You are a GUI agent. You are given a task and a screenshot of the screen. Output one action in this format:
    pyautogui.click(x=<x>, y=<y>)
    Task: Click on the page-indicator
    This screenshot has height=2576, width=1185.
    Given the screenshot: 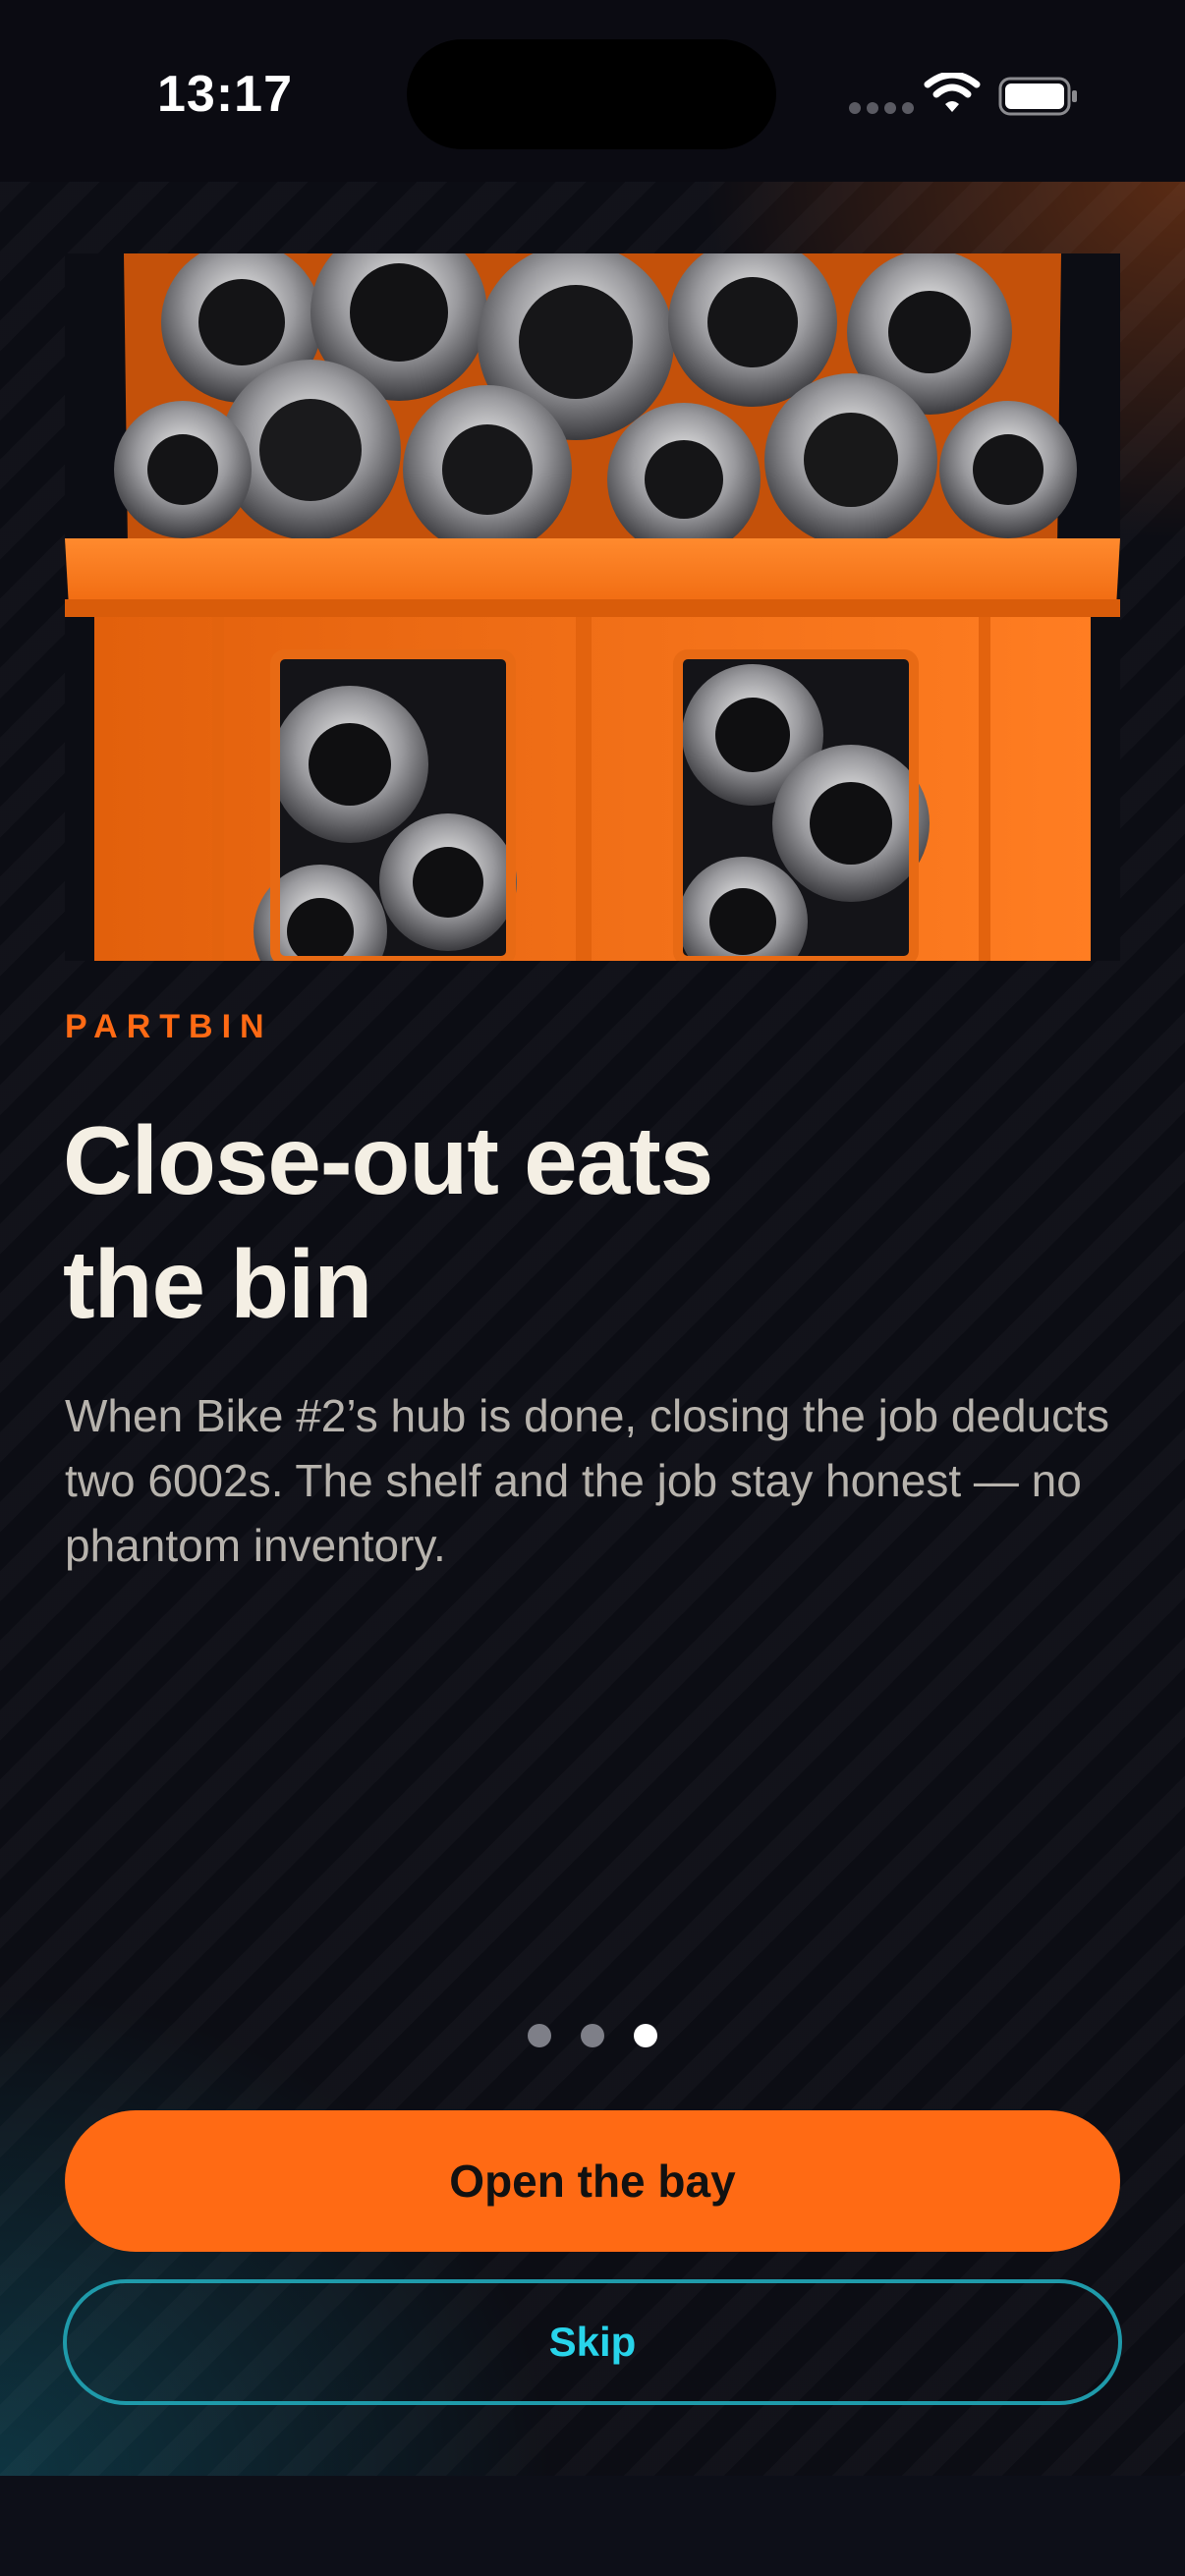 What is the action you would take?
    pyautogui.click(x=592, y=2035)
    